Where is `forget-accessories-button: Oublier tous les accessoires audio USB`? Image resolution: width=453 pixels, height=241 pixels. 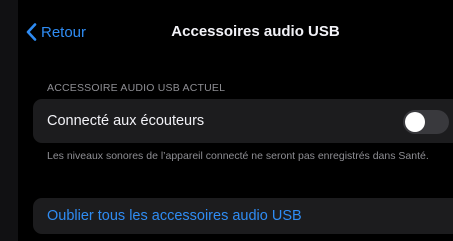 forget-accessories-button: Oublier tous les accessoires audio USB is located at coordinates (174, 216).